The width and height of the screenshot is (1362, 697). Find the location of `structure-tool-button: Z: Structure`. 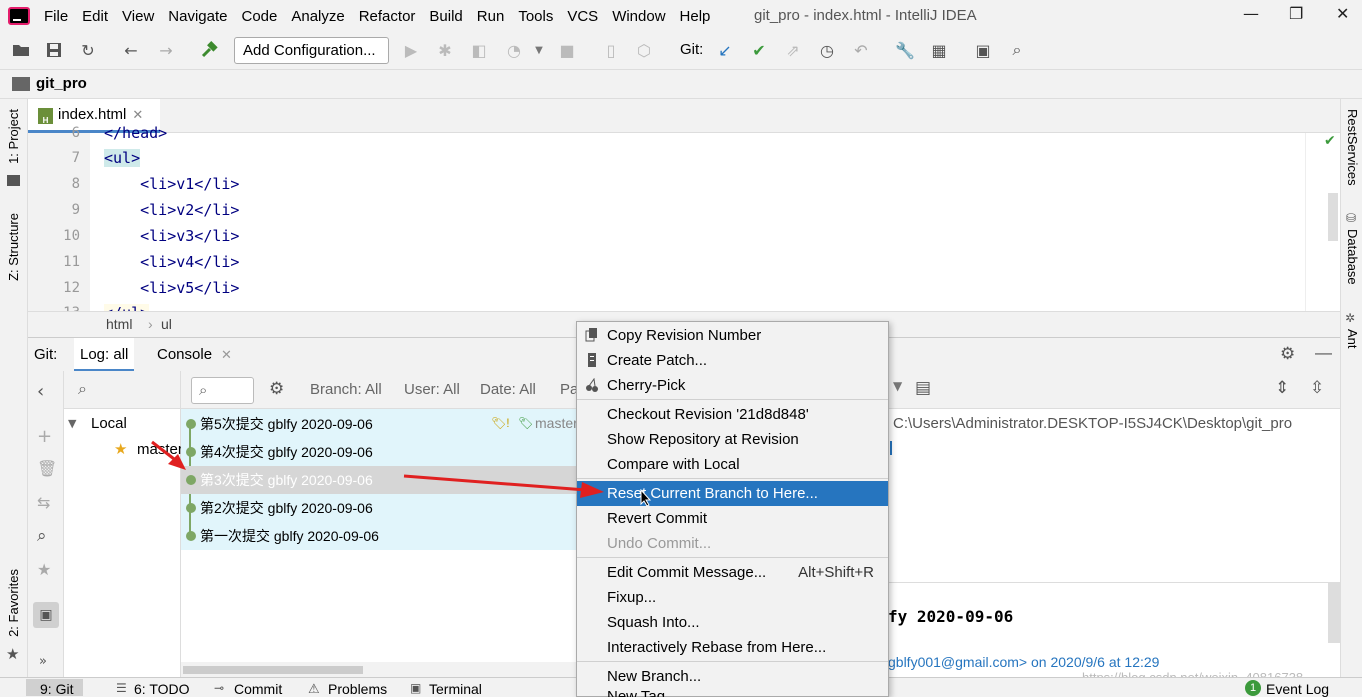

structure-tool-button: Z: Structure is located at coordinates (13, 247).